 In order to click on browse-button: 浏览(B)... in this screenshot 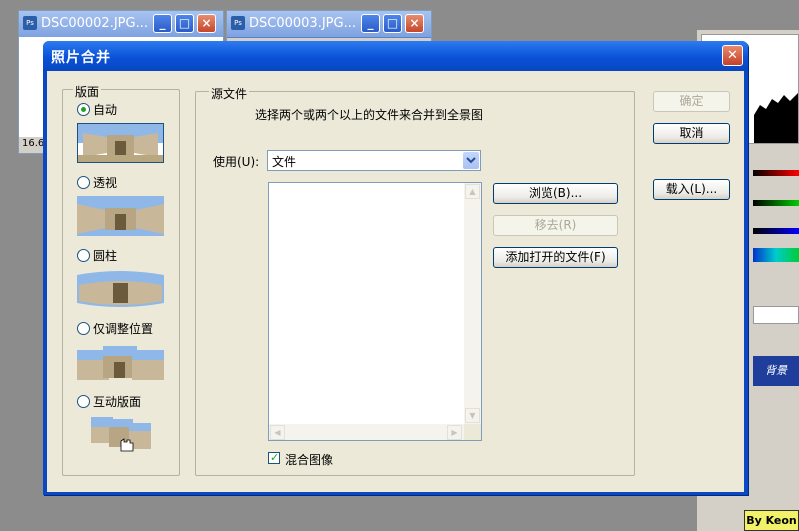, I will do `click(555, 193)`.